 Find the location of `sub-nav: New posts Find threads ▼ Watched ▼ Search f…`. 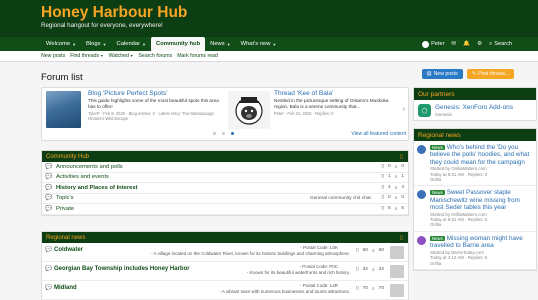

sub-nav: New posts Find threads ▼ Watched ▼ Search f… is located at coordinates (269, 56).